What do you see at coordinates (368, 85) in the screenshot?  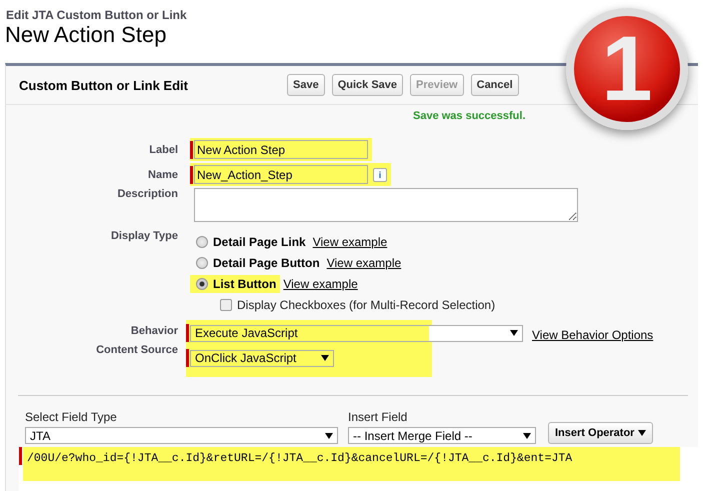 I see `toolbar-button: Quick Save` at bounding box center [368, 85].